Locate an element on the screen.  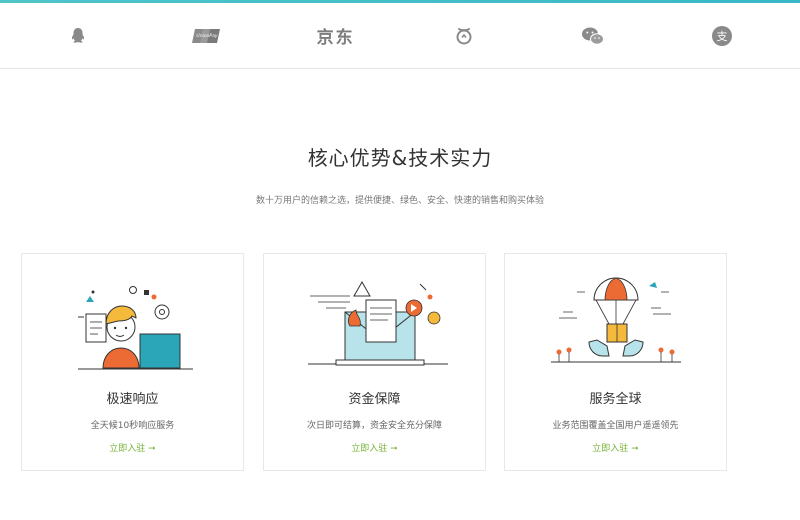
laptop-finance-illustration is located at coordinates (377, 323).